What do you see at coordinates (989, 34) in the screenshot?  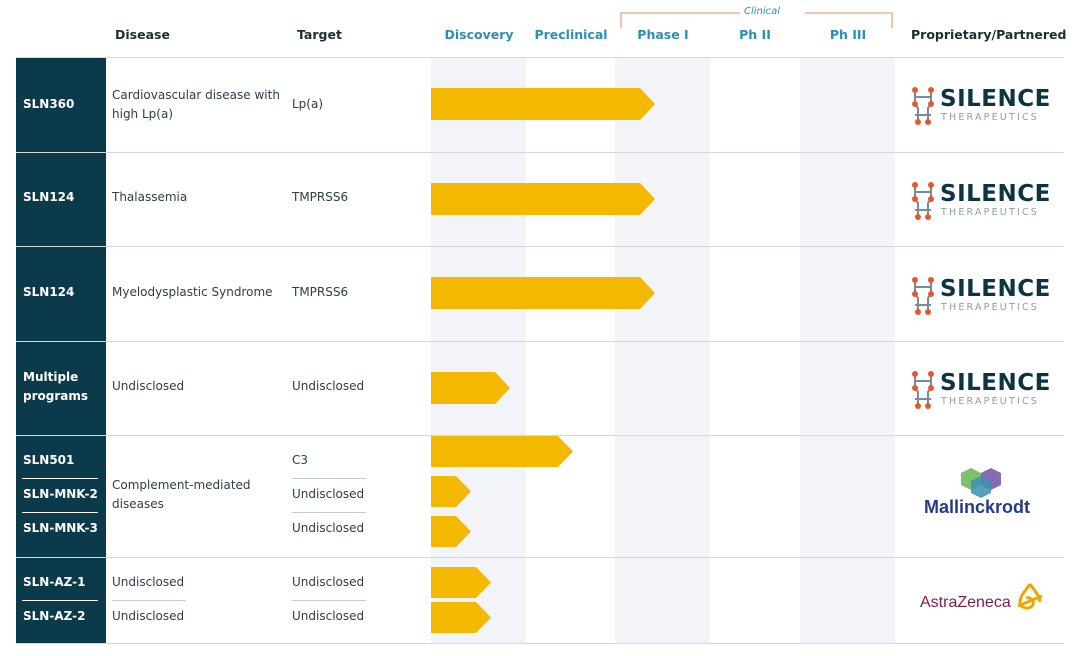 I see `header-partner: Proprietary/Partnered` at bounding box center [989, 34].